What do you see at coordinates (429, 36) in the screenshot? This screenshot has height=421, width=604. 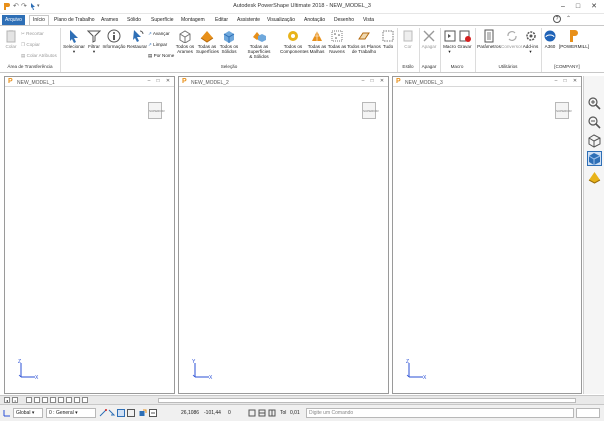 I see `delete-x-icon` at bounding box center [429, 36].